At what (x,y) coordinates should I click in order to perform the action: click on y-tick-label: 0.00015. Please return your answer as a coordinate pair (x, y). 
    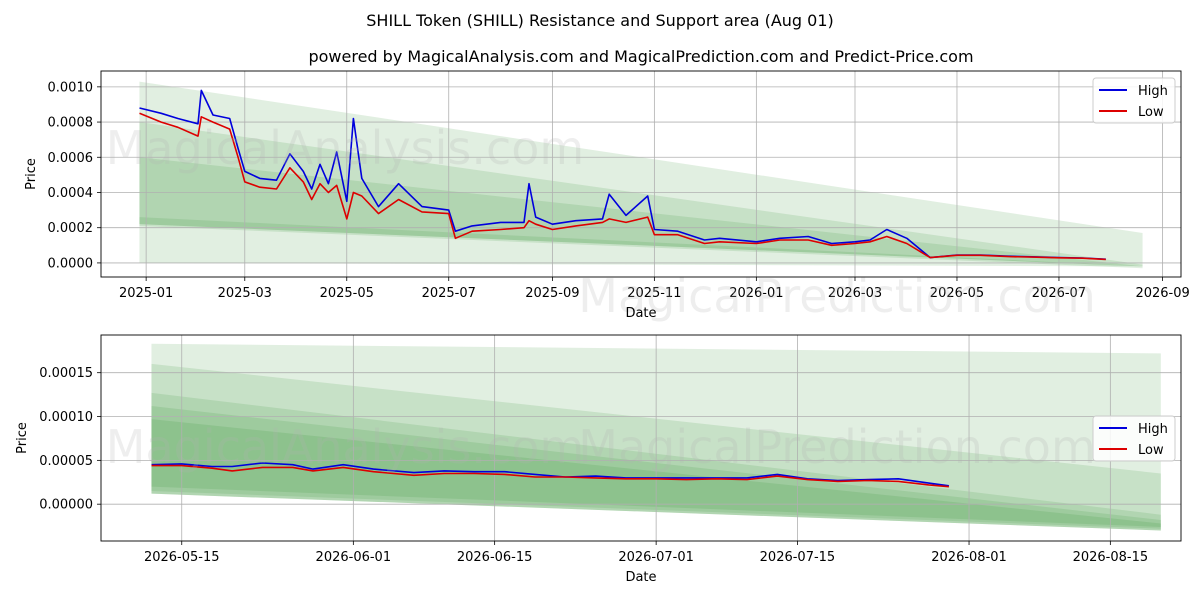
    Looking at the image, I should click on (66, 373).